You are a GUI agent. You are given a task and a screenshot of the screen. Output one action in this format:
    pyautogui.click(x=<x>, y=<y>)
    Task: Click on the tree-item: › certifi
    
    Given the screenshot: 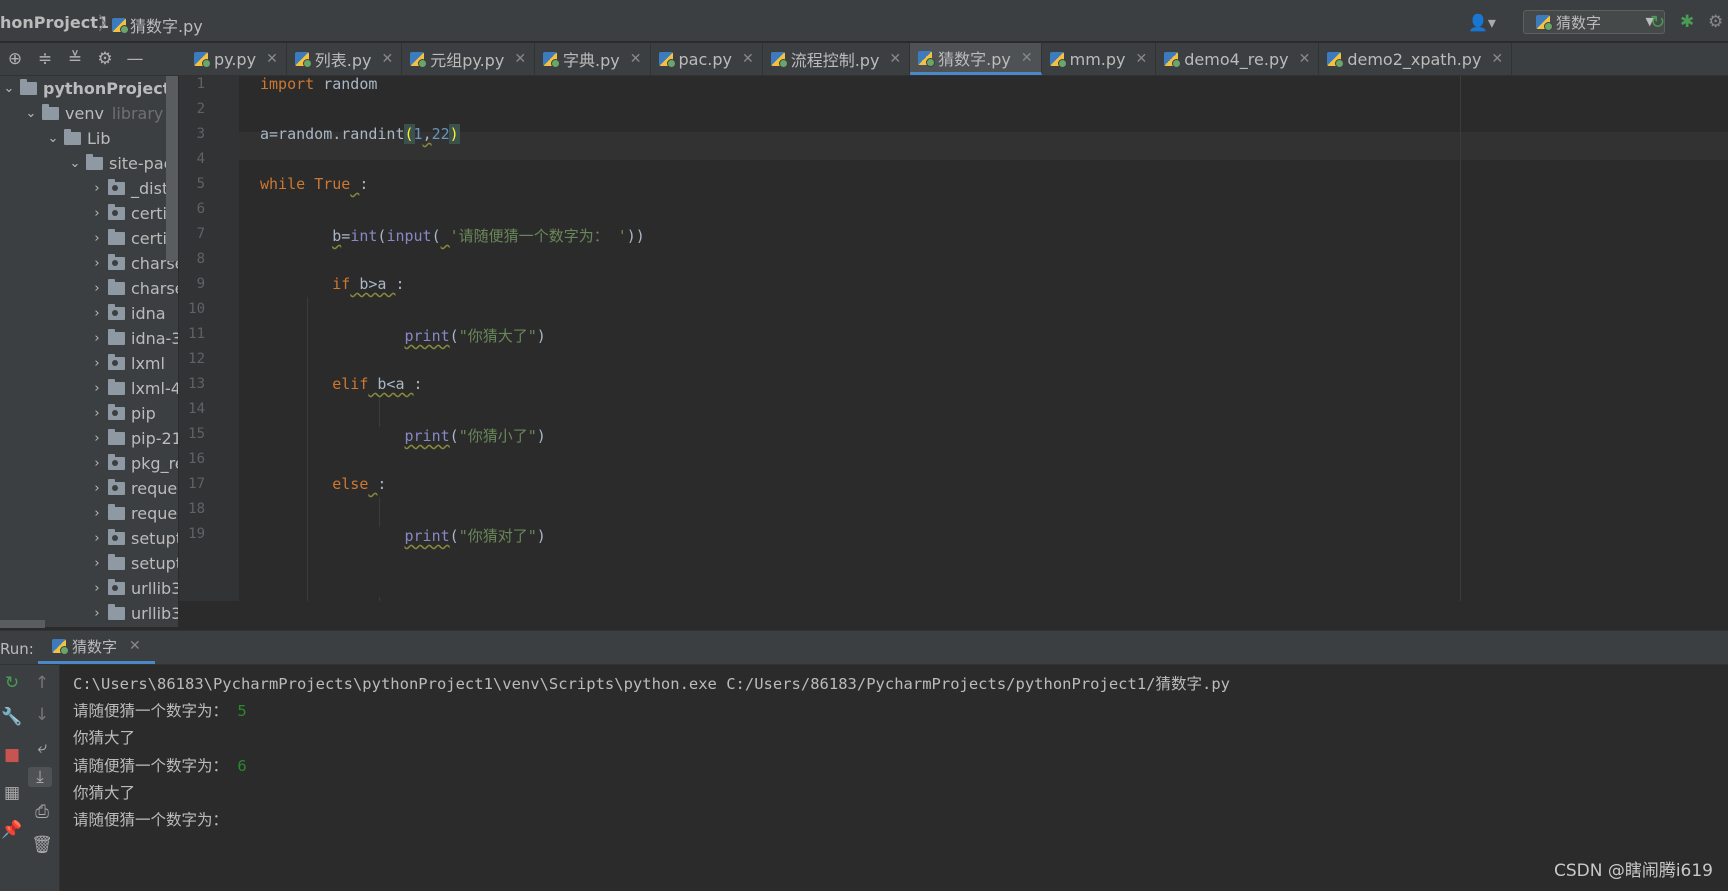 What is the action you would take?
    pyautogui.click(x=133, y=213)
    